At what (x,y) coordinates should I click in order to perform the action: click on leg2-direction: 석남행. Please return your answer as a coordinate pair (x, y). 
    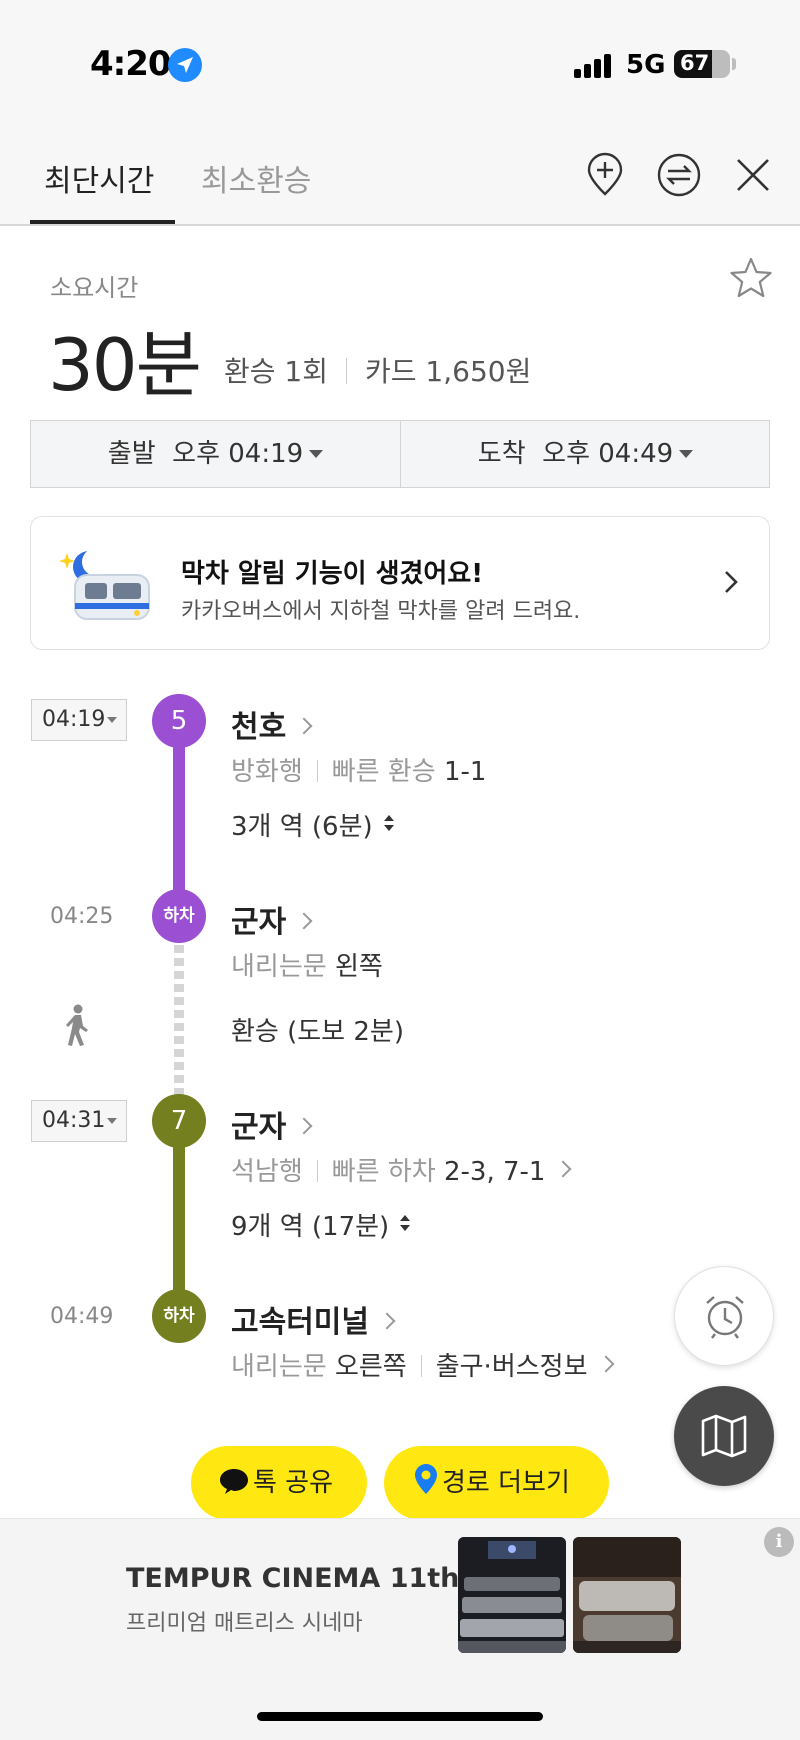
    Looking at the image, I should click on (267, 1172).